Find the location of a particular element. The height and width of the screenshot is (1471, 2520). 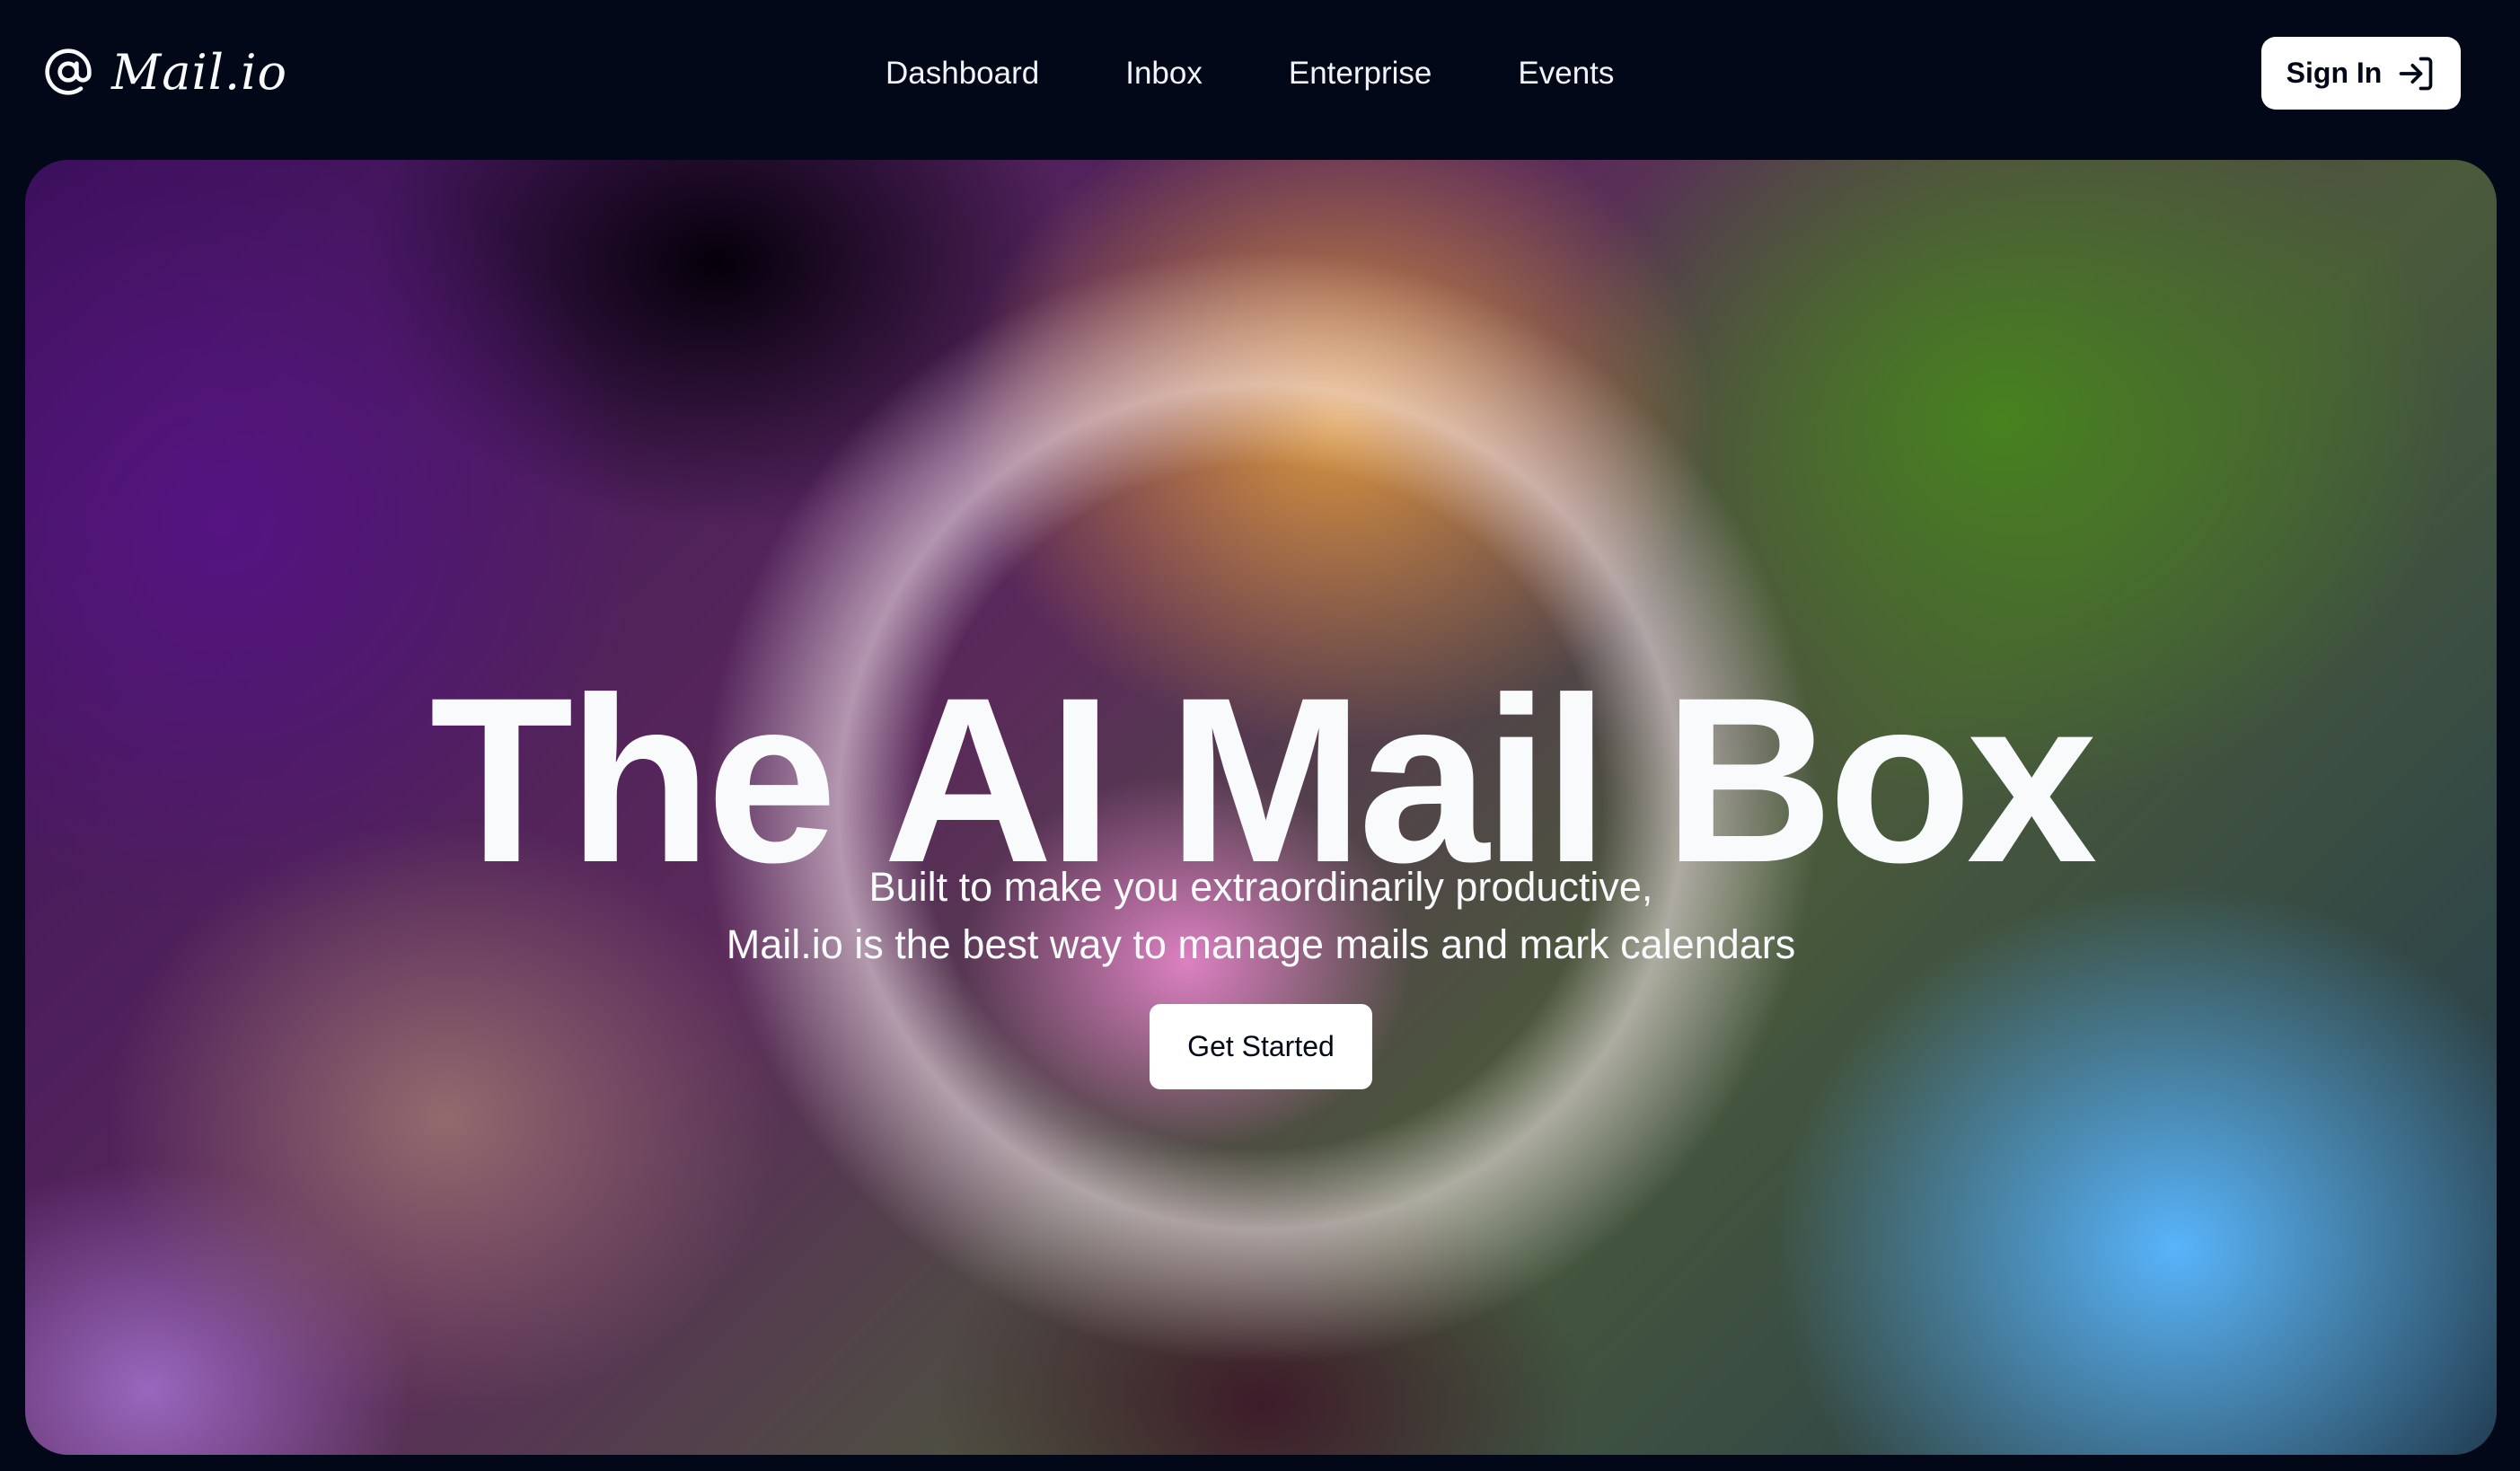

get-started-button: Get Started is located at coordinates (1261, 1046).